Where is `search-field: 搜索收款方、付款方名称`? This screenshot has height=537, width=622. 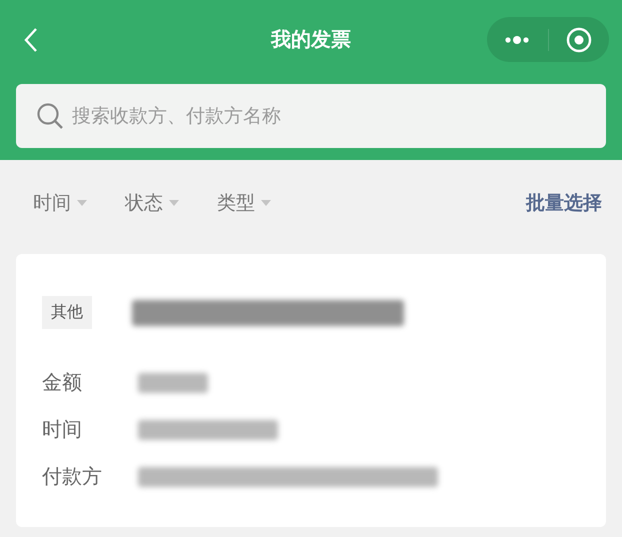
search-field: 搜索收款方、付款方名称 is located at coordinates (311, 116).